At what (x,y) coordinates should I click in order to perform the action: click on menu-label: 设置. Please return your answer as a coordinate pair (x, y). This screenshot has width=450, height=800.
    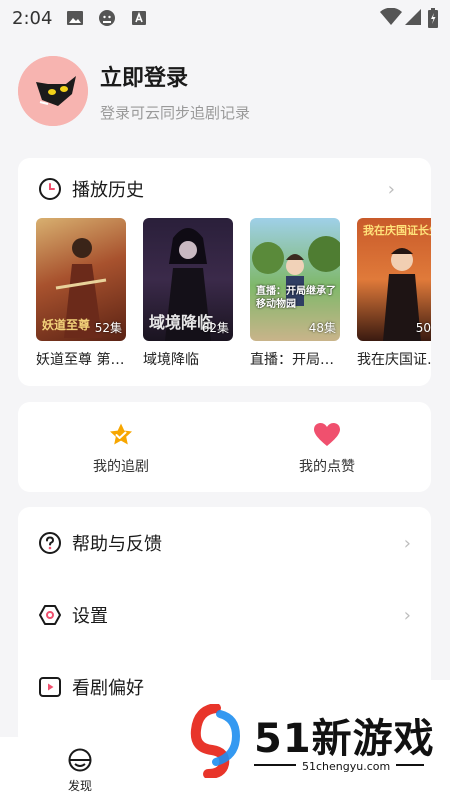
    Looking at the image, I should click on (90, 616).